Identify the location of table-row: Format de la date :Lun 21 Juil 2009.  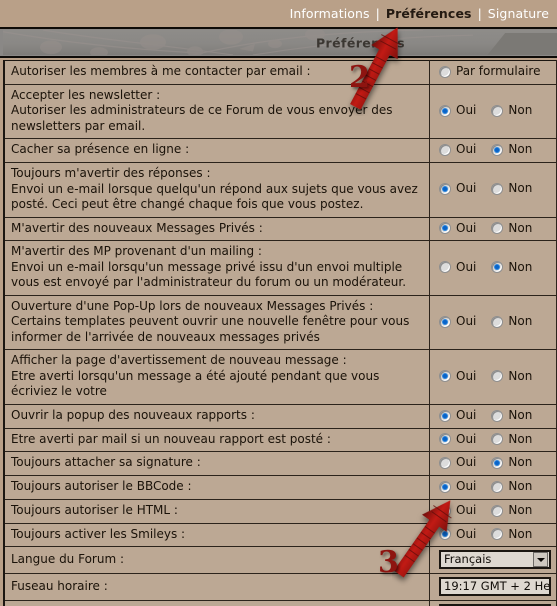
(280, 603).